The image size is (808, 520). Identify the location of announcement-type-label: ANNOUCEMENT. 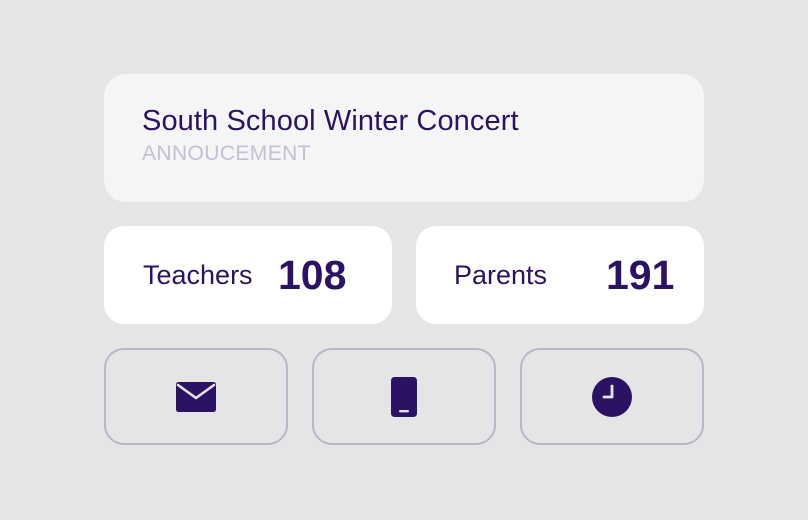
(226, 153).